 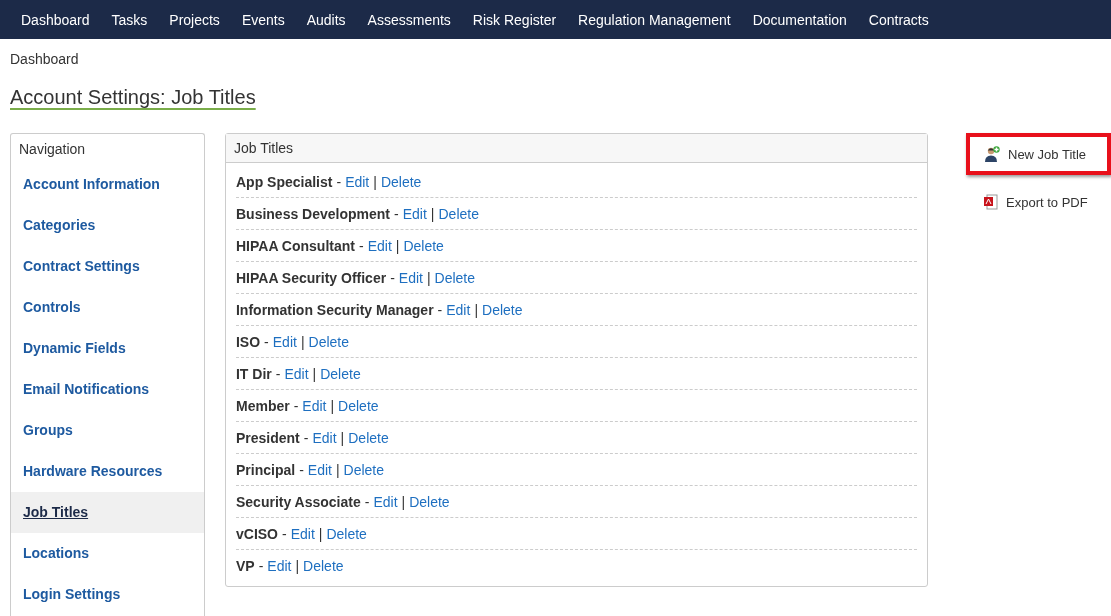 I want to click on job-title-name: Security Associate, so click(x=298, y=501).